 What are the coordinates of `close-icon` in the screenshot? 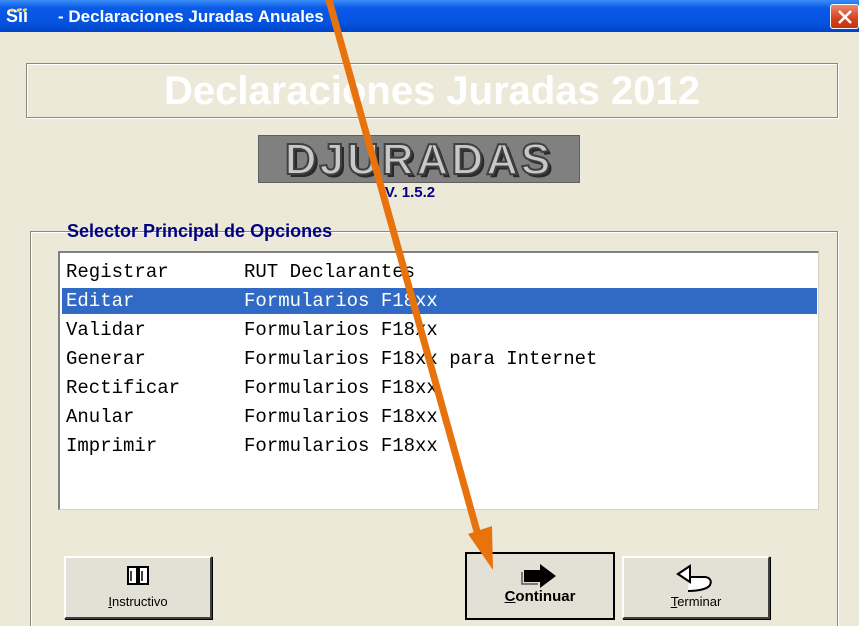 It's located at (845, 17).